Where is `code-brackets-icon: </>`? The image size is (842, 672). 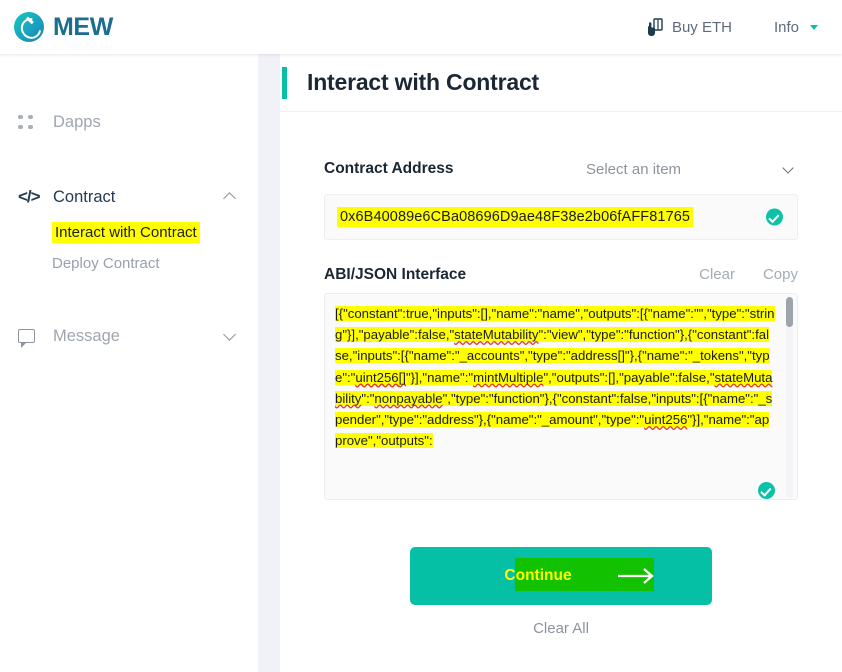 code-brackets-icon: </> is located at coordinates (29, 196).